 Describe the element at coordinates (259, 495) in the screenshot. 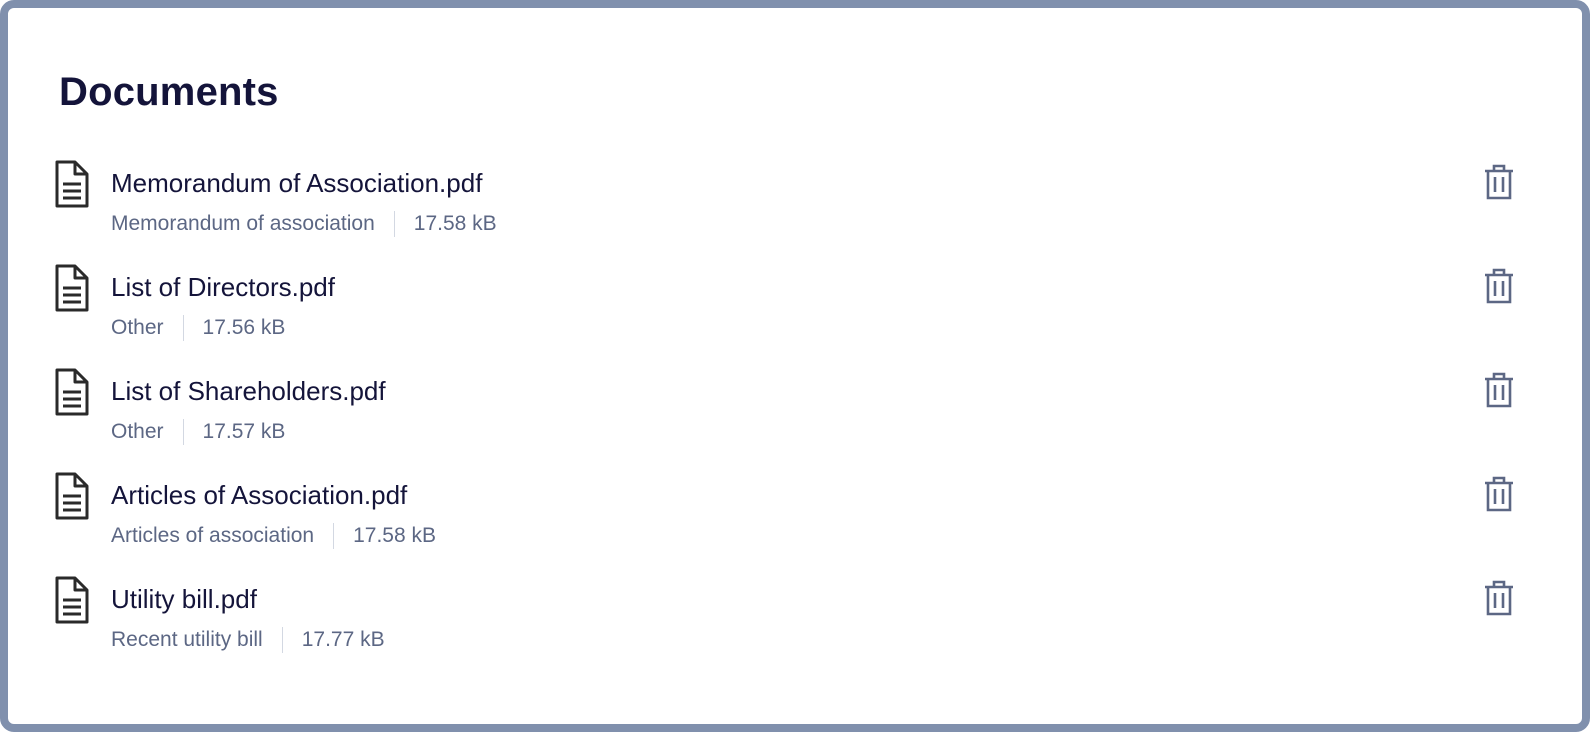

I see `document-name: Articles of Association.pdf` at that location.